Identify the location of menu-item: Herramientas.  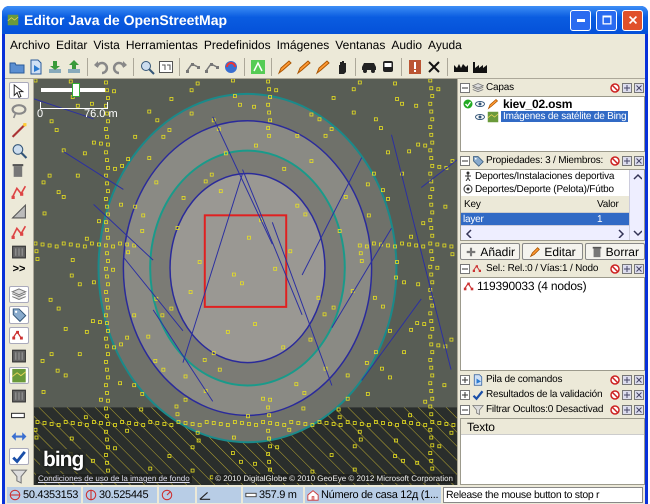
(161, 45).